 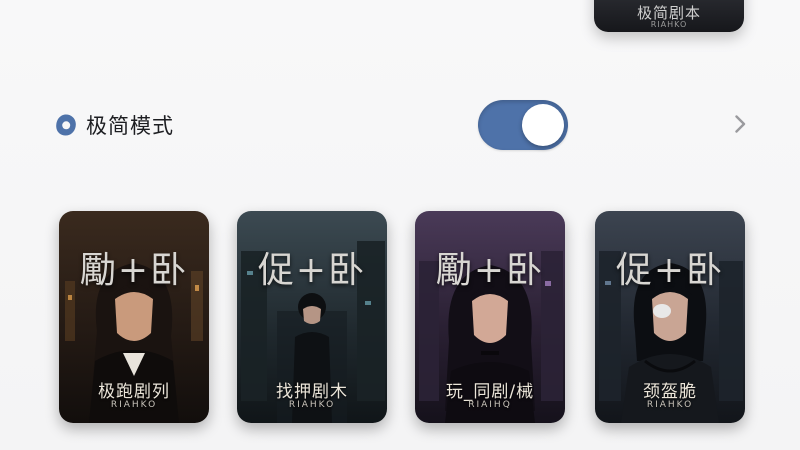 What do you see at coordinates (490, 317) in the screenshot?
I see `script-card: 勵+卧 玩_同剧/械 RIAIHQ` at bounding box center [490, 317].